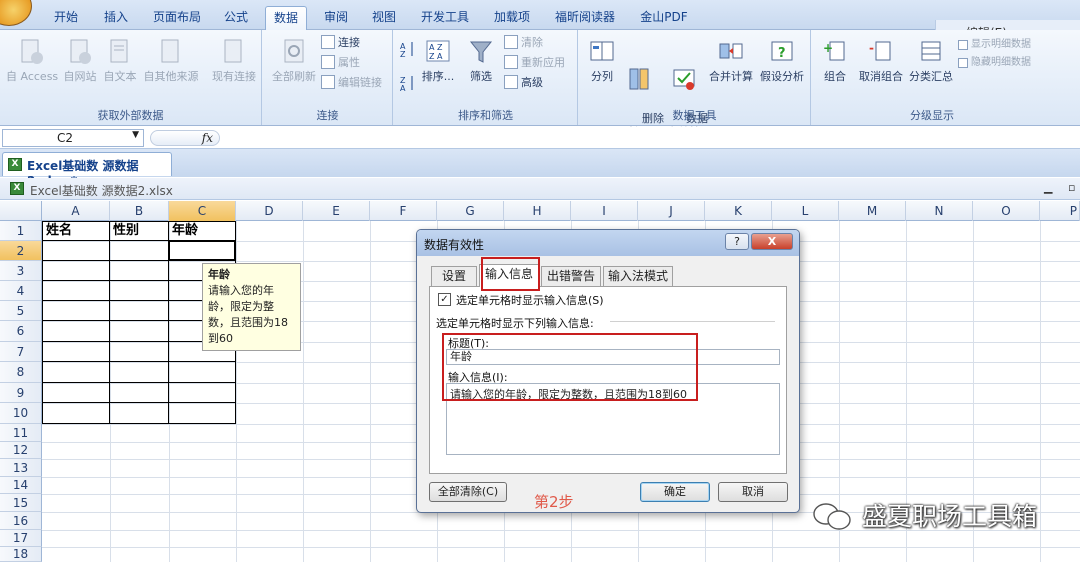 This screenshot has width=1080, height=562. What do you see at coordinates (21, 521) in the screenshot?
I see `row-header: 16` at bounding box center [21, 521].